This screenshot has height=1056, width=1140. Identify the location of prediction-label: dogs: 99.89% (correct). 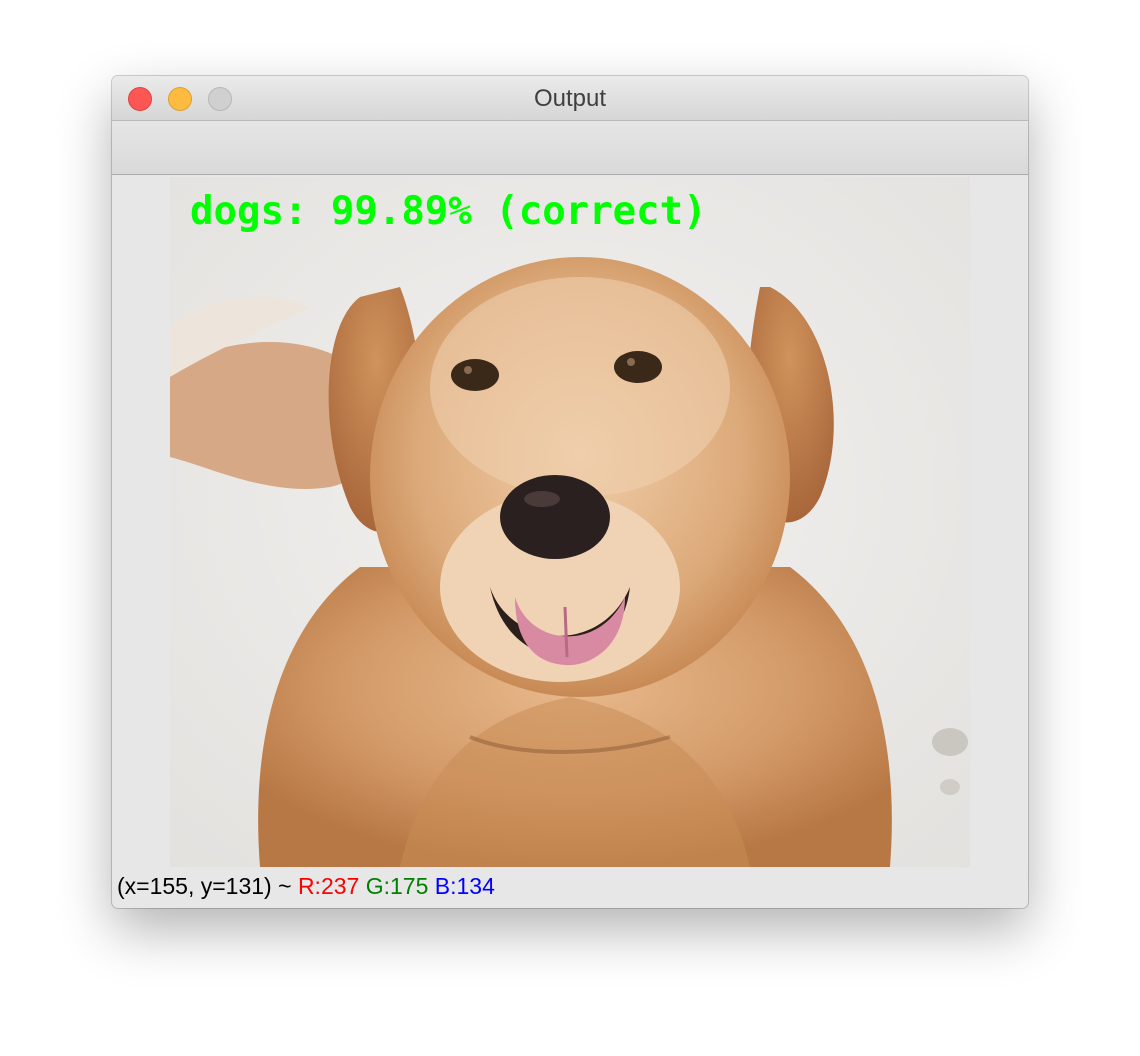
(448, 211).